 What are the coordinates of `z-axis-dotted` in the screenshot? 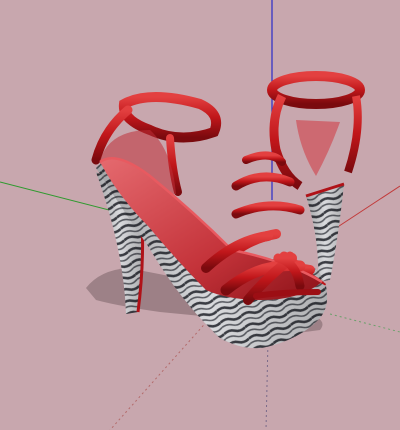 It's located at (267, 384).